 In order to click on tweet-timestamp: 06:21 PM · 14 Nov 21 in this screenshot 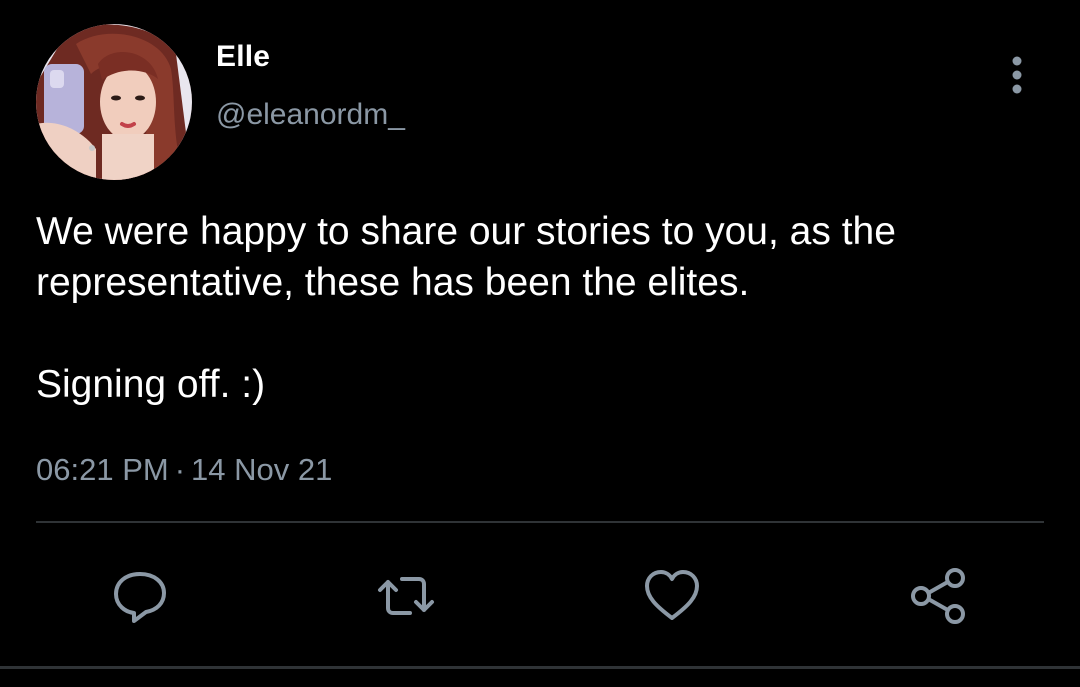, I will do `click(184, 470)`.